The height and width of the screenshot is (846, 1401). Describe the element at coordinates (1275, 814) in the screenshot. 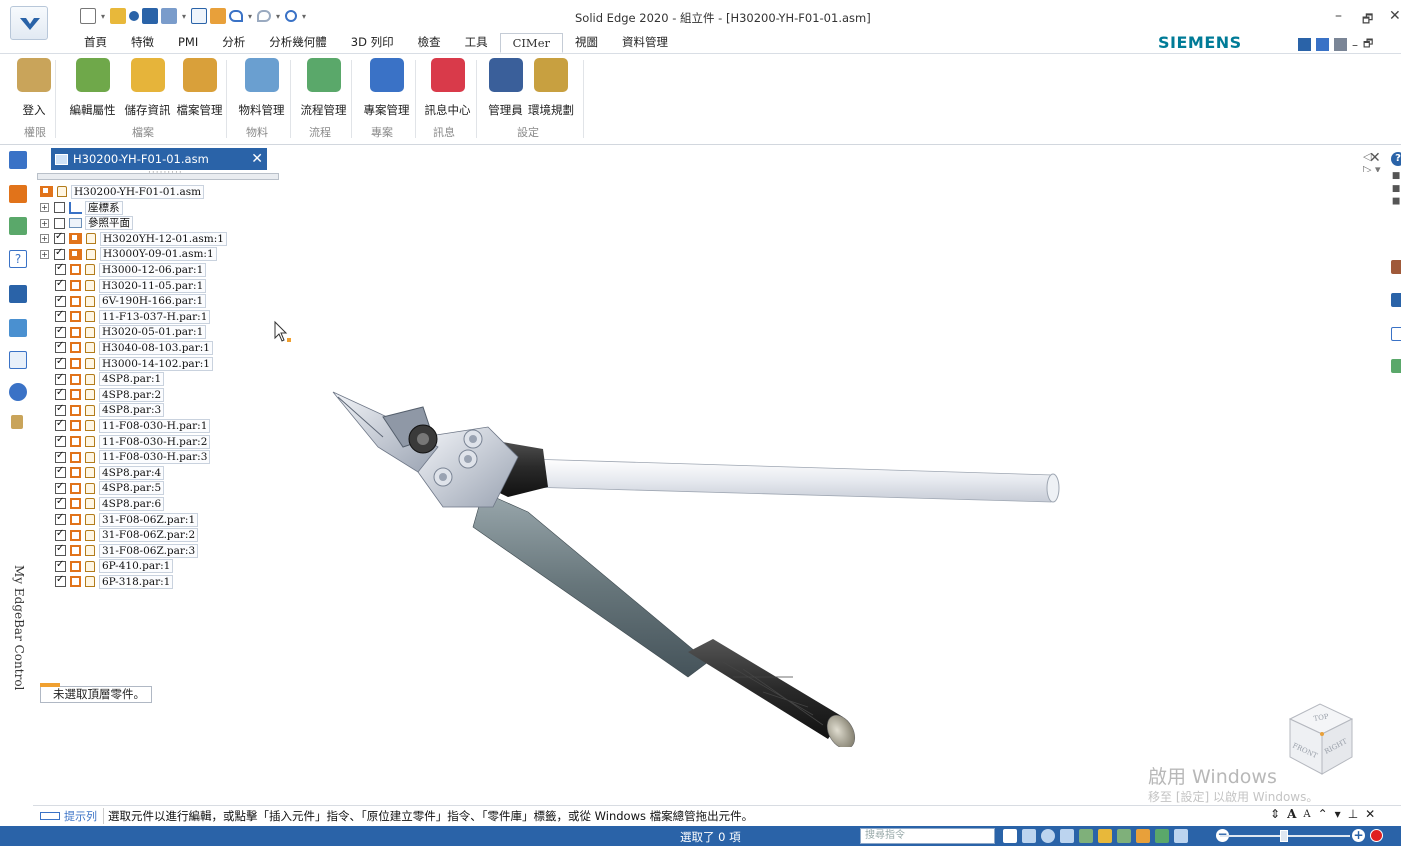

I see `scroll-updown-icon: ⇕` at that location.